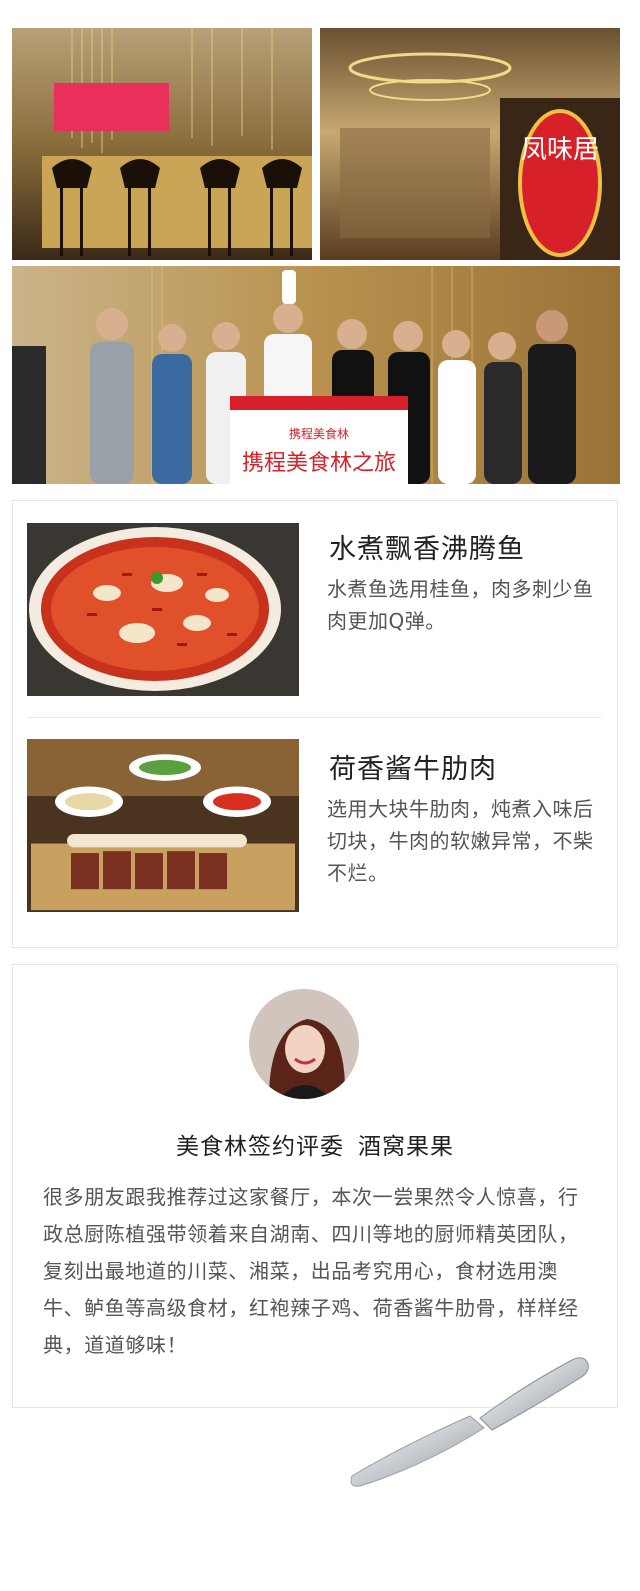 Image resolution: width=640 pixels, height=1591 pixels. Describe the element at coordinates (427, 549) in the screenshot. I see `dish-title: 水煮飘香沸腾鱼` at that location.